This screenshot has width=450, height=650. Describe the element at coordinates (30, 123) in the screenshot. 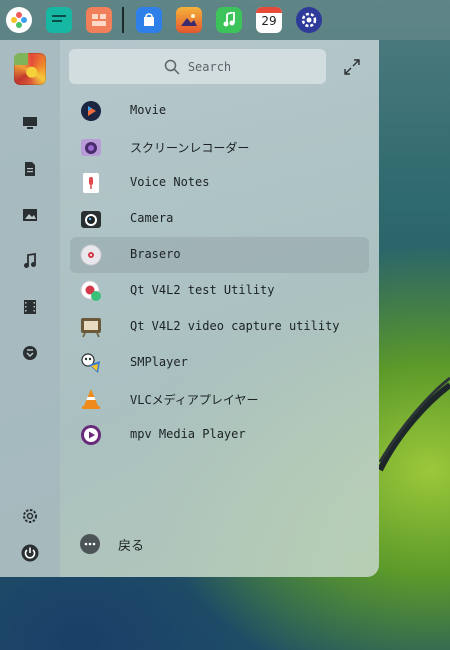

I see `monitor-icon` at that location.